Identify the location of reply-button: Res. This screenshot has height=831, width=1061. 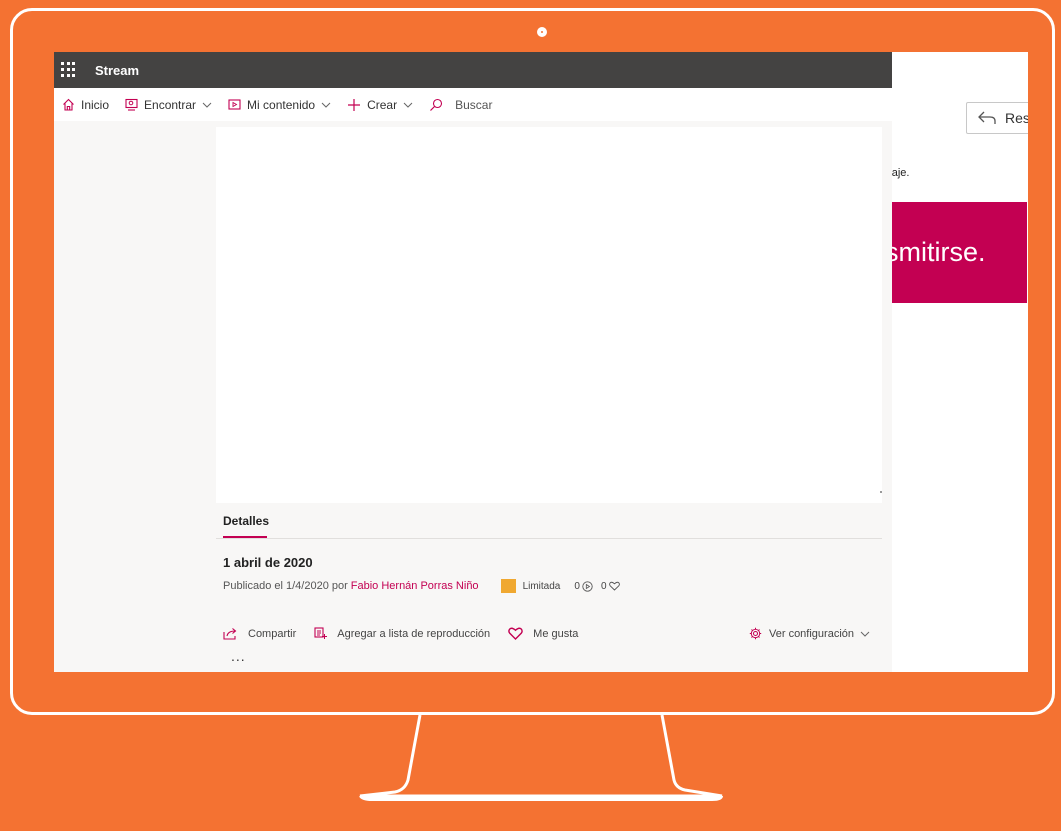
(997, 118).